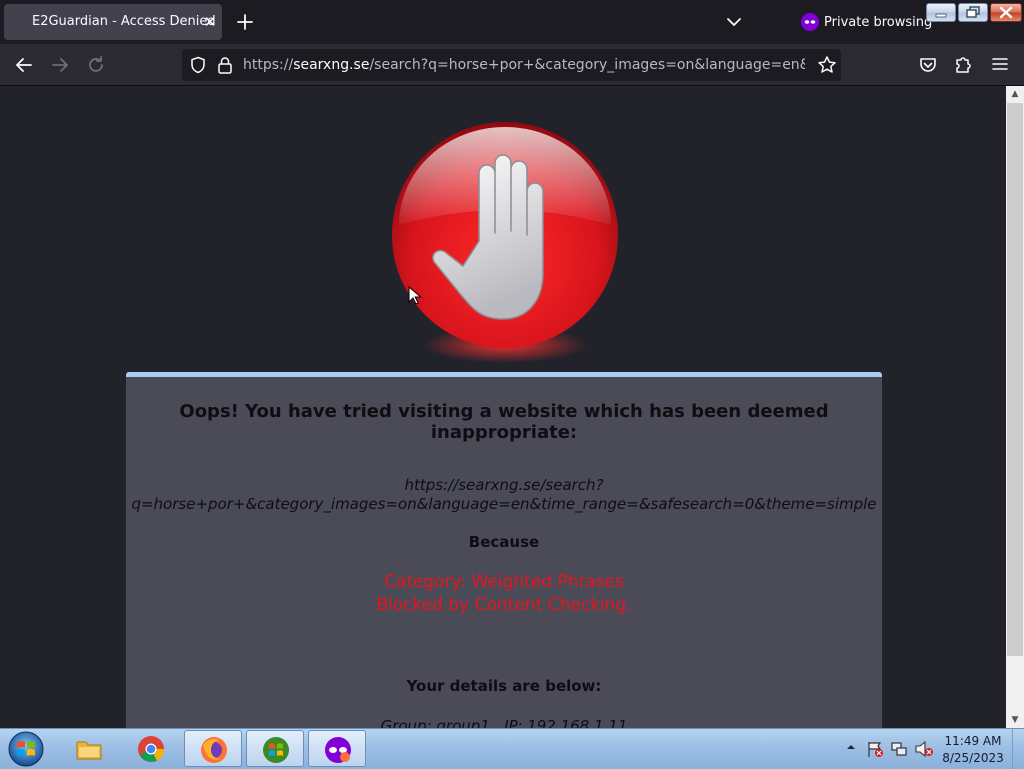 This screenshot has height=769, width=1024. What do you see at coordinates (331, 65) in the screenshot?
I see `url-host: searxng.se` at bounding box center [331, 65].